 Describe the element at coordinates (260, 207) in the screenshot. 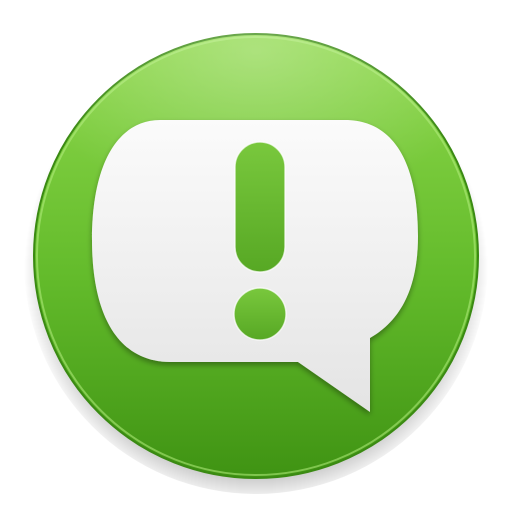

I see `exclamation-bar` at that location.